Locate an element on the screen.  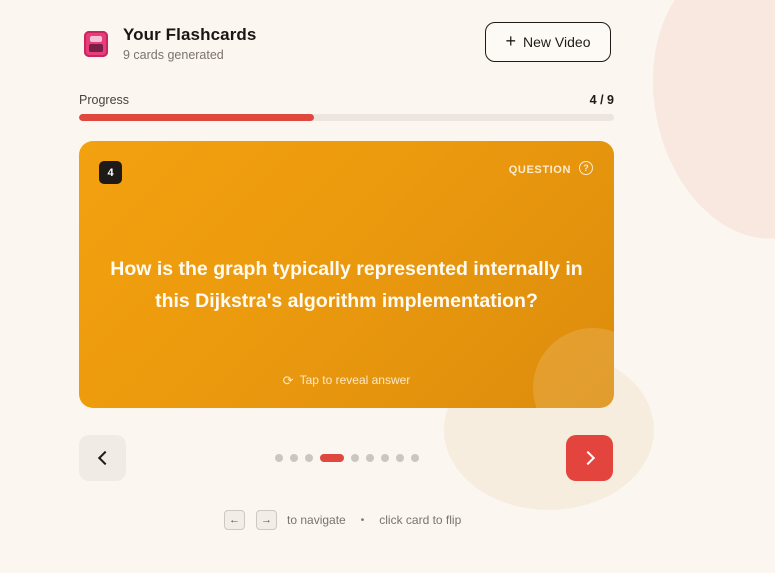
chevron-left-icon is located at coordinates (104, 458).